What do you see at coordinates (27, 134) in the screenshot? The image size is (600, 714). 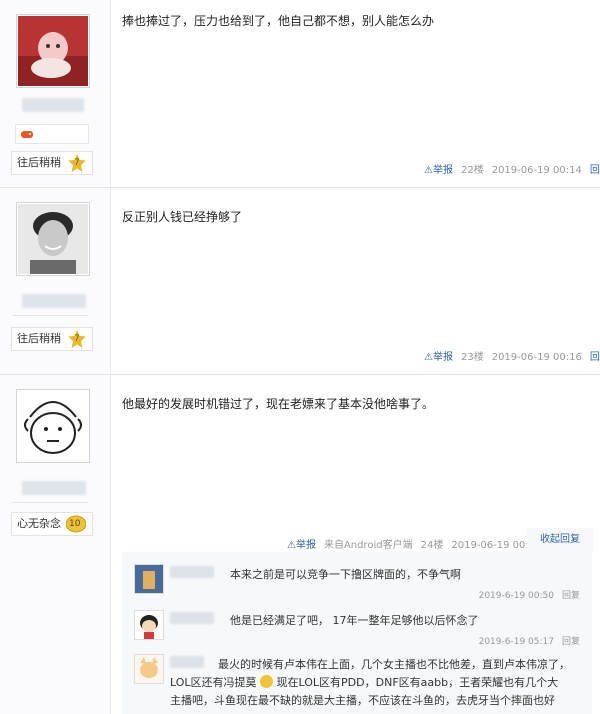 I see `gamepad-icon` at bounding box center [27, 134].